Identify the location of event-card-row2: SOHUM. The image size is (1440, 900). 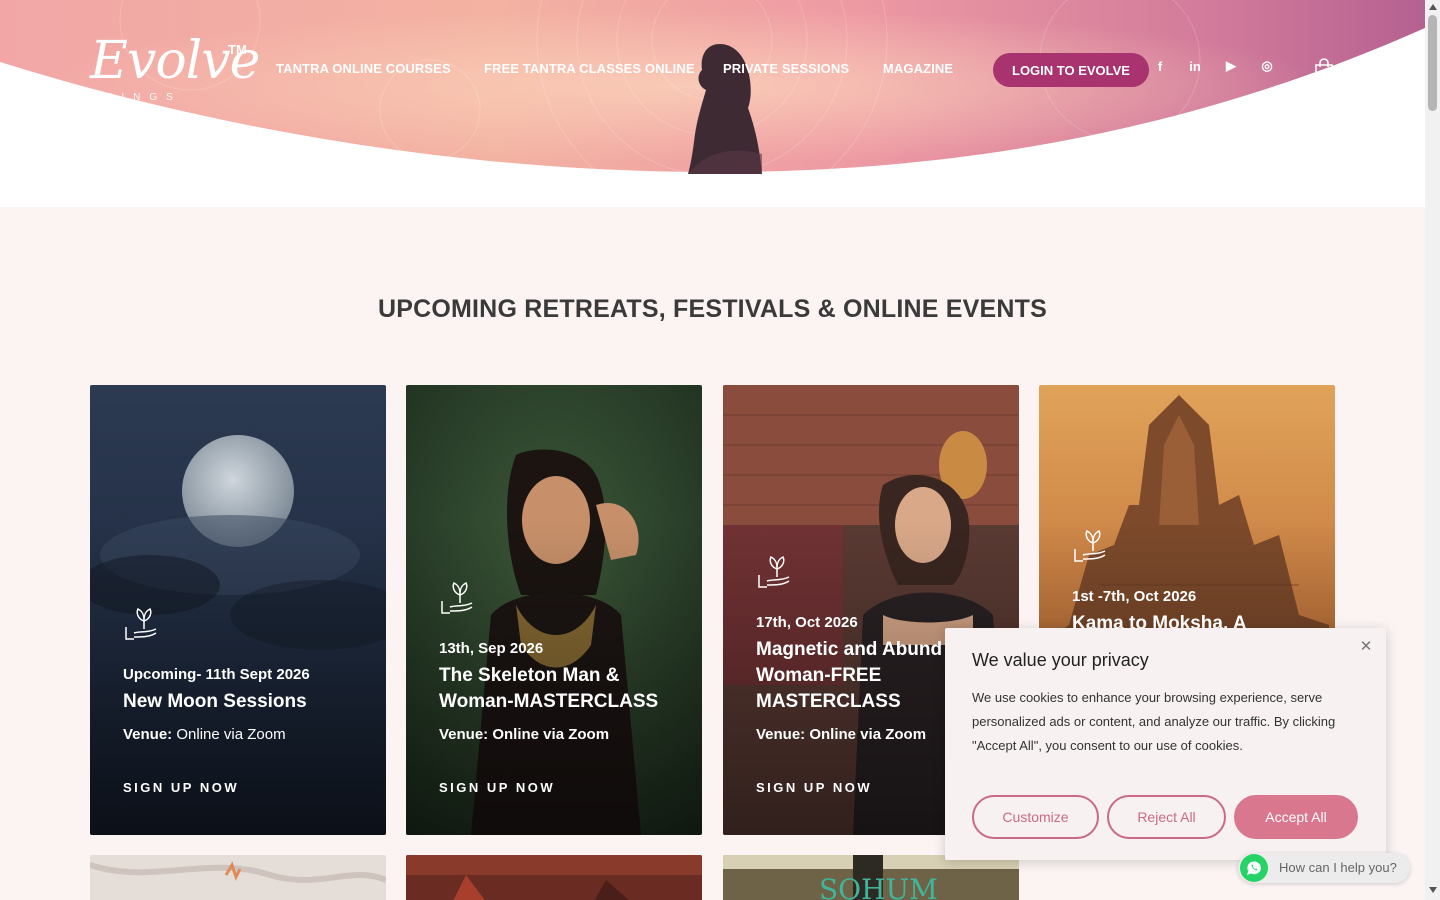
(871, 877).